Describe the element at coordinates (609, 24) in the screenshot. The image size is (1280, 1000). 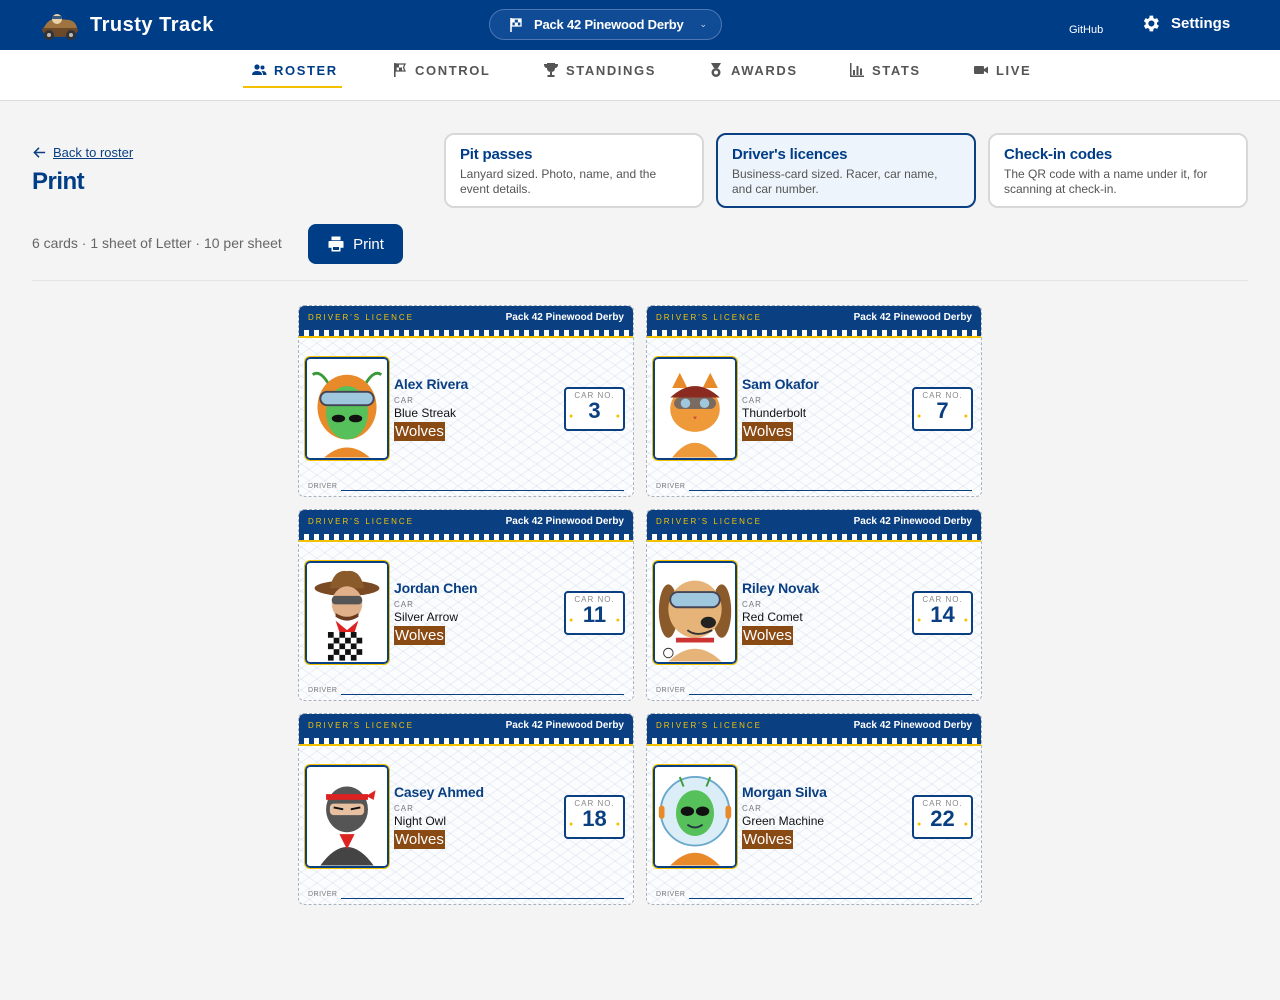
I see `event-selector-label: Pack 42 Pinewood Derby` at that location.